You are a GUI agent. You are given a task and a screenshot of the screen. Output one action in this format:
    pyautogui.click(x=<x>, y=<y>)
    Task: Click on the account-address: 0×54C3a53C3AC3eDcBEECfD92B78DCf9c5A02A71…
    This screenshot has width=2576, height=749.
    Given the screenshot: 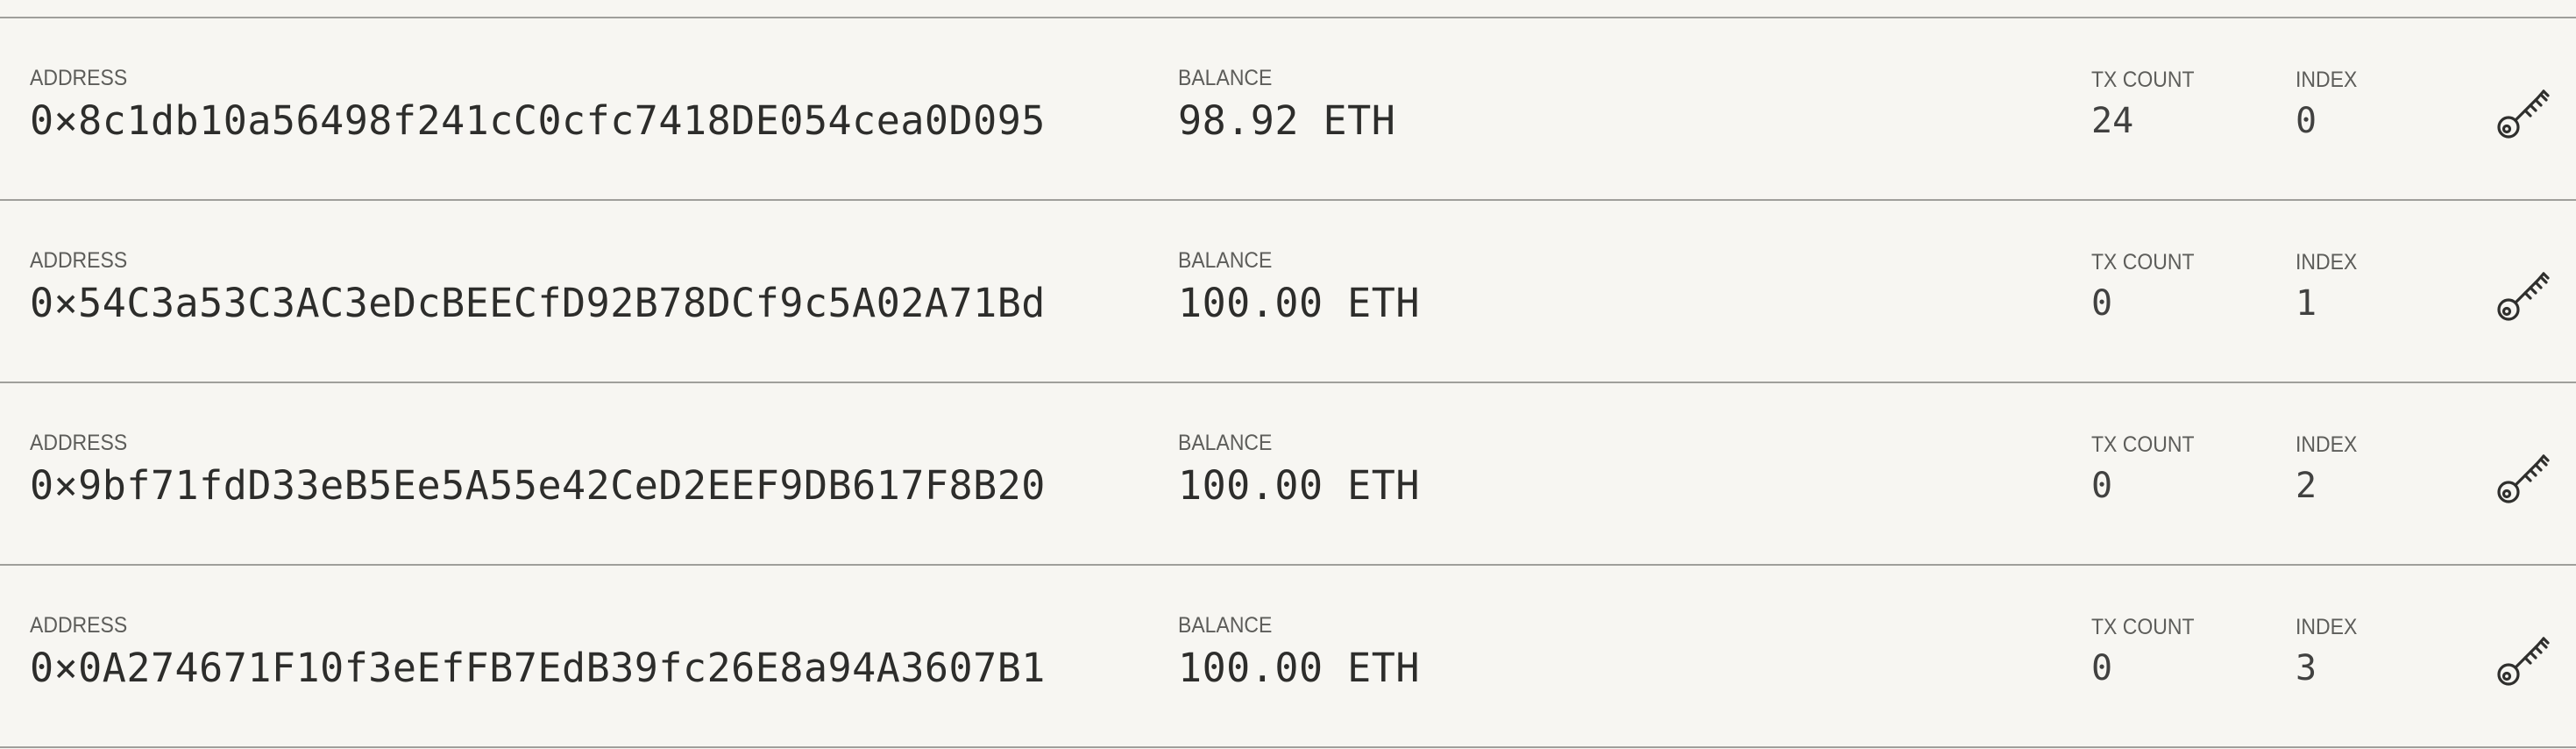 What is the action you would take?
    pyautogui.click(x=538, y=303)
    